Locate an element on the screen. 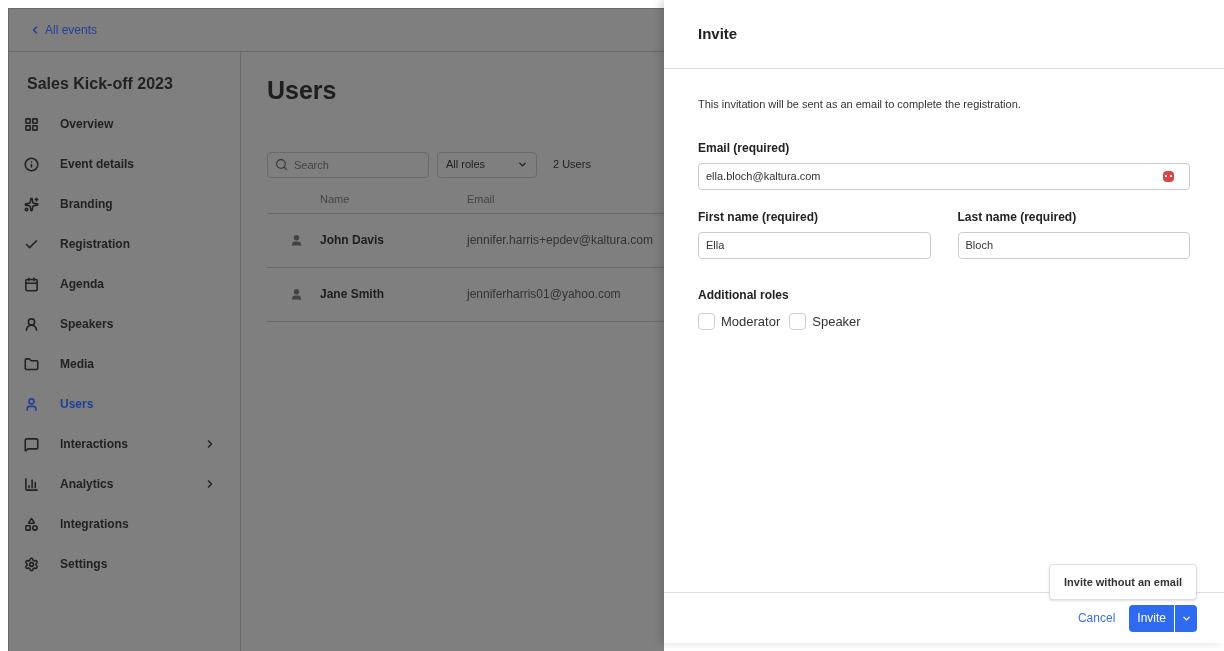 The height and width of the screenshot is (651, 1224). sidebar-item: Users is located at coordinates (124, 404).